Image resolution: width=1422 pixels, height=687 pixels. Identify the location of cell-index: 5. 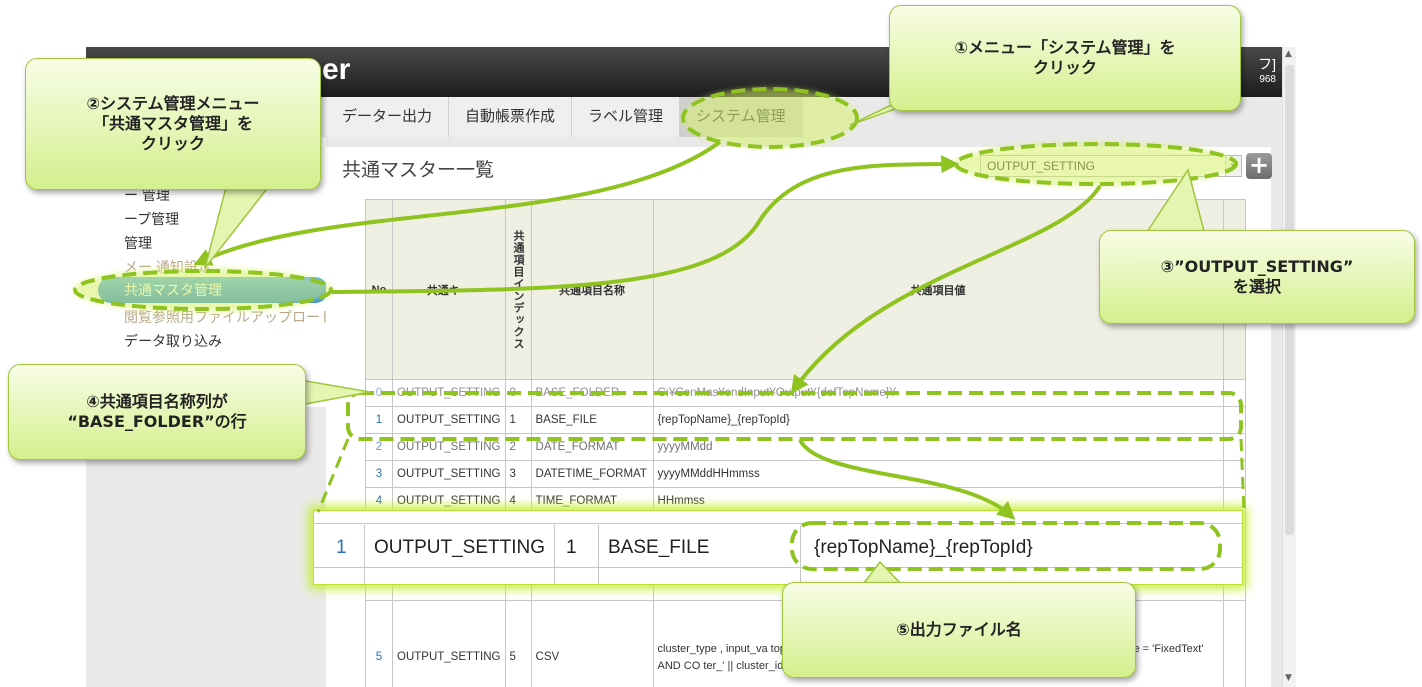
(518, 643).